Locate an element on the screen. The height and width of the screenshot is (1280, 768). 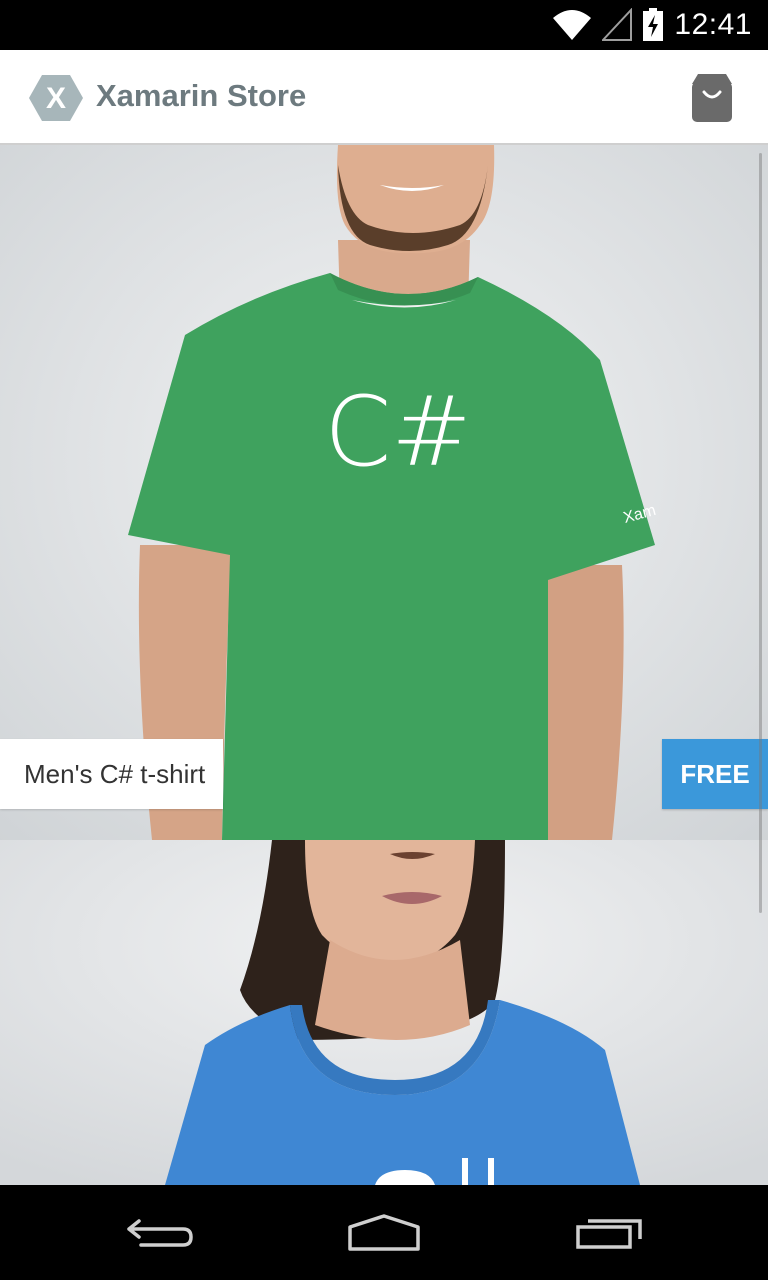
wifi-icon is located at coordinates (572, 25).